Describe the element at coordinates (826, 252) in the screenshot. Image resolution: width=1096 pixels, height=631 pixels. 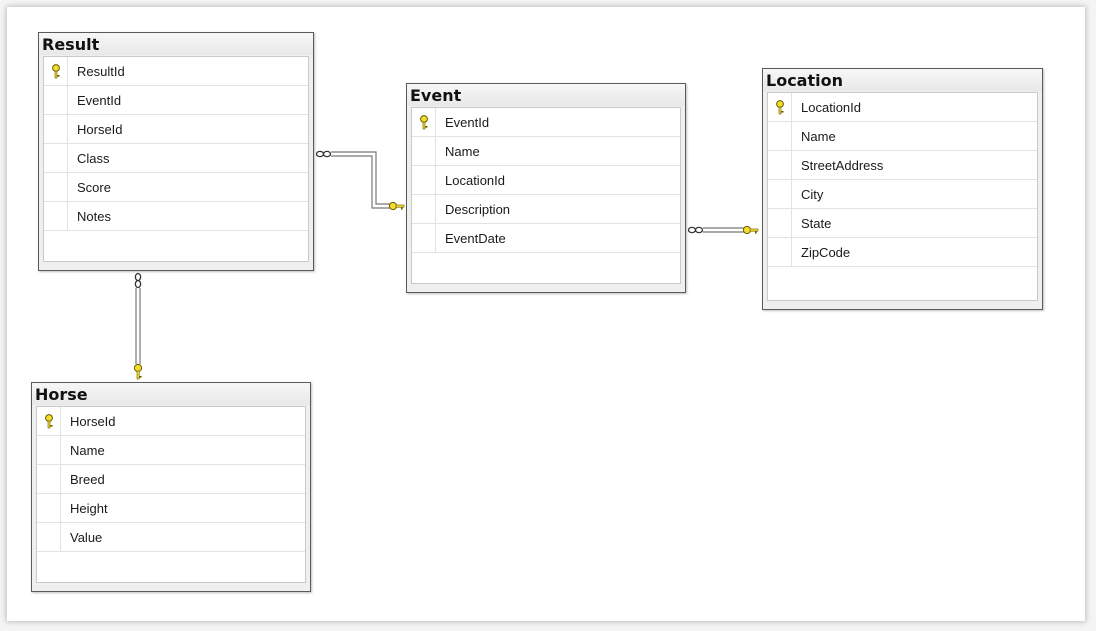
I see `column-name: ZipCode` at that location.